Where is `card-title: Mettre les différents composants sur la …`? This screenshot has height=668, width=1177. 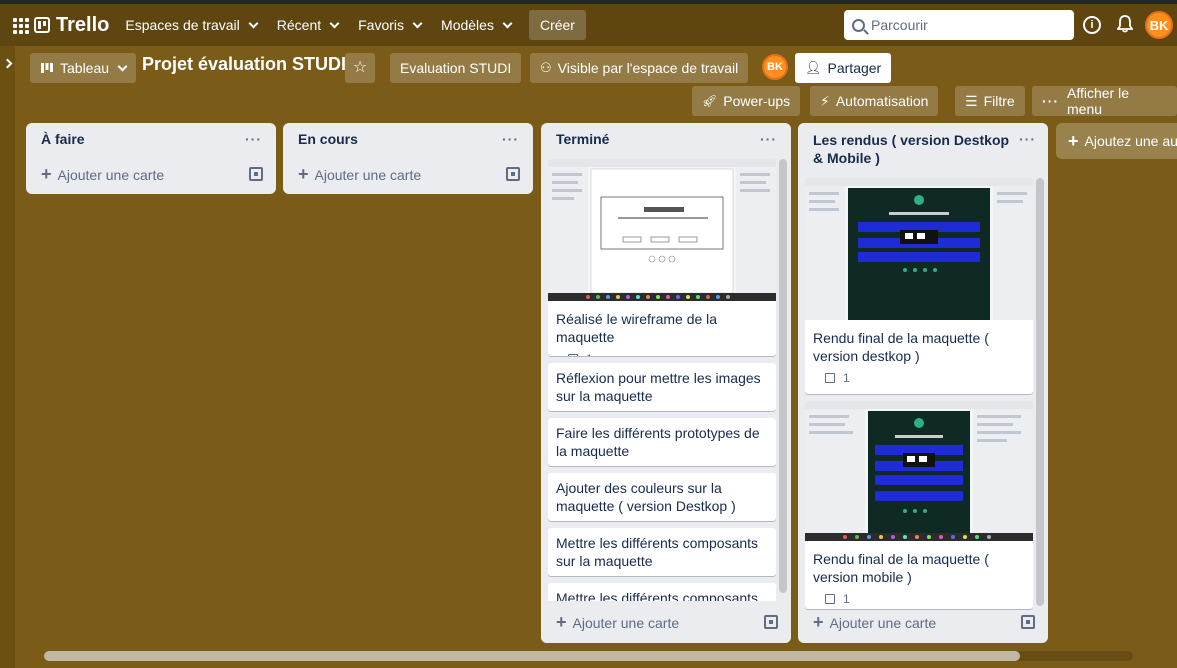
card-title: Mettre les différents composants sur la … is located at coordinates (657, 552).